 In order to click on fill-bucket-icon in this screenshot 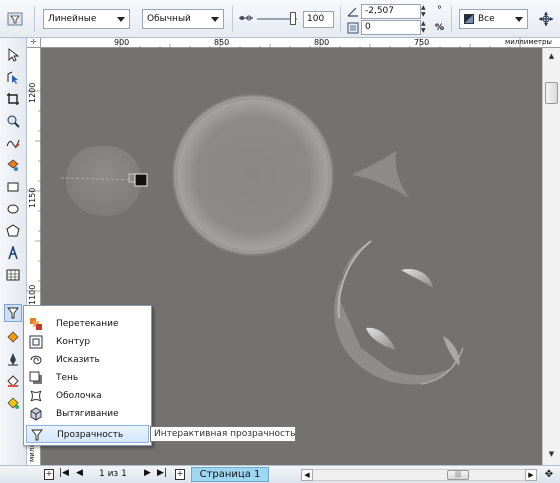, I will do `click(13, 381)`.